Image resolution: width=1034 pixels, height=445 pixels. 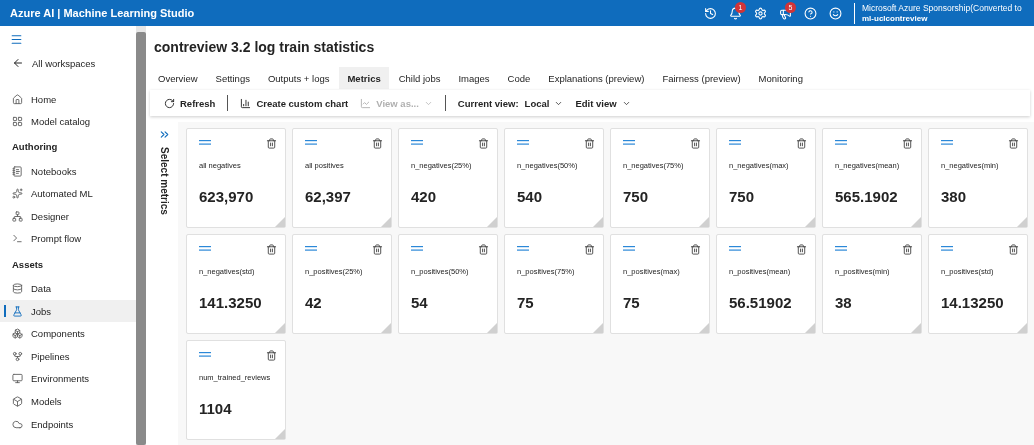 What do you see at coordinates (948, 18) in the screenshot?
I see `workspace-name: ml-uclcontreview` at bounding box center [948, 18].